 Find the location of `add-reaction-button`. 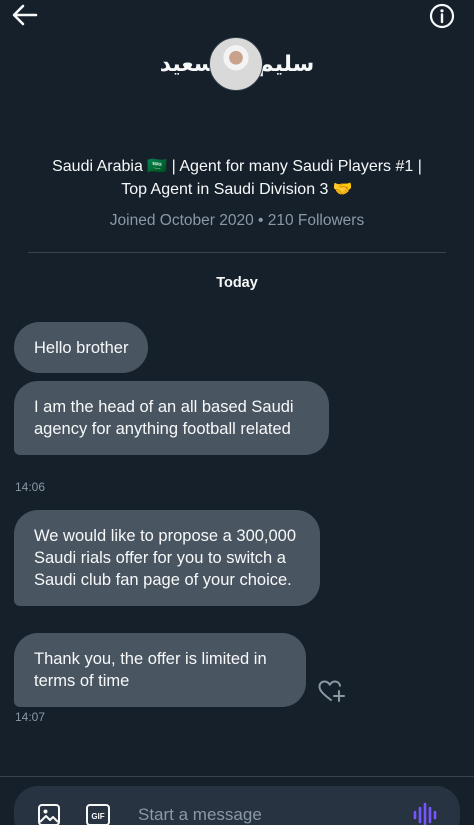

add-reaction-button is located at coordinates (331, 691).